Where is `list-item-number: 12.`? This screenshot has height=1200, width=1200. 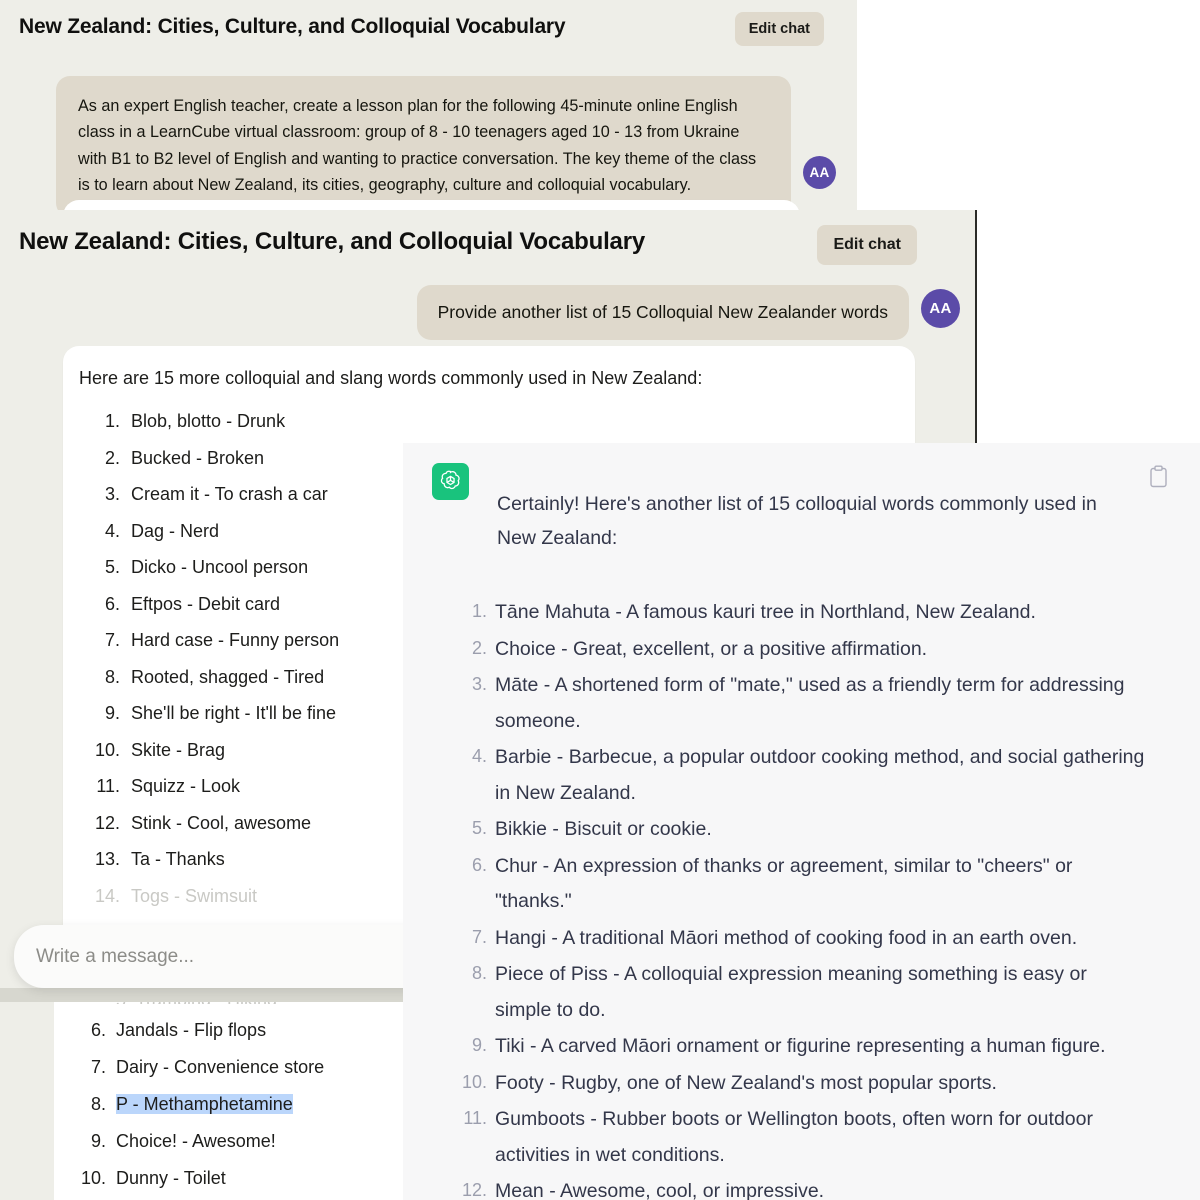 list-item-number: 12. is located at coordinates (474, 1190).